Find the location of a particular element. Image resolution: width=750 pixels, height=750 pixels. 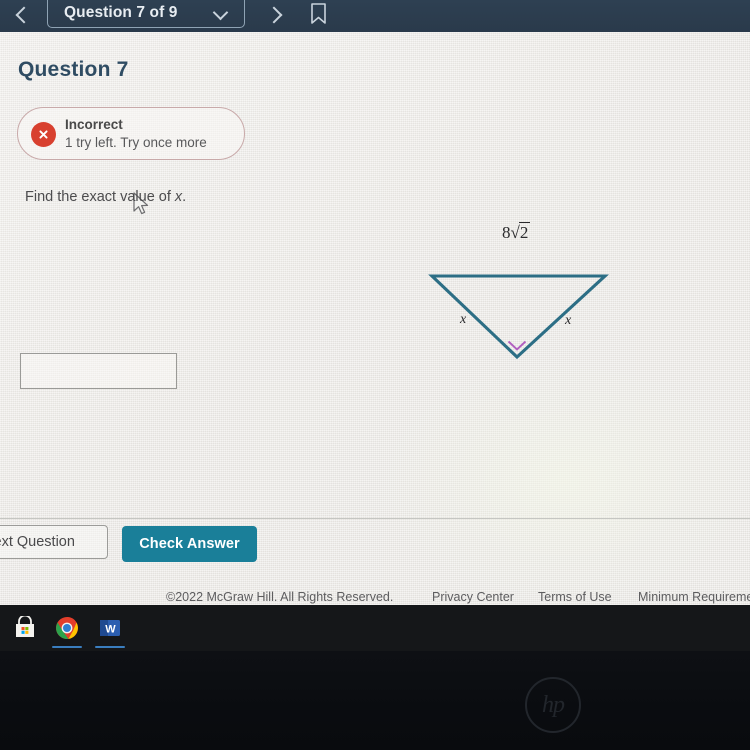

prompt-suffix: . is located at coordinates (184, 197).